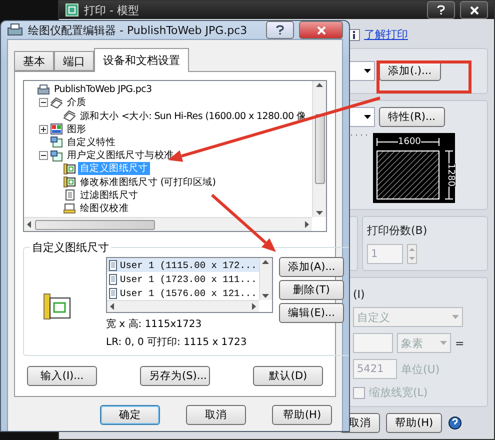 Image resolution: width=495 pixels, height=440 pixels. I want to click on list-action-button: 删除(T), so click(311, 290).